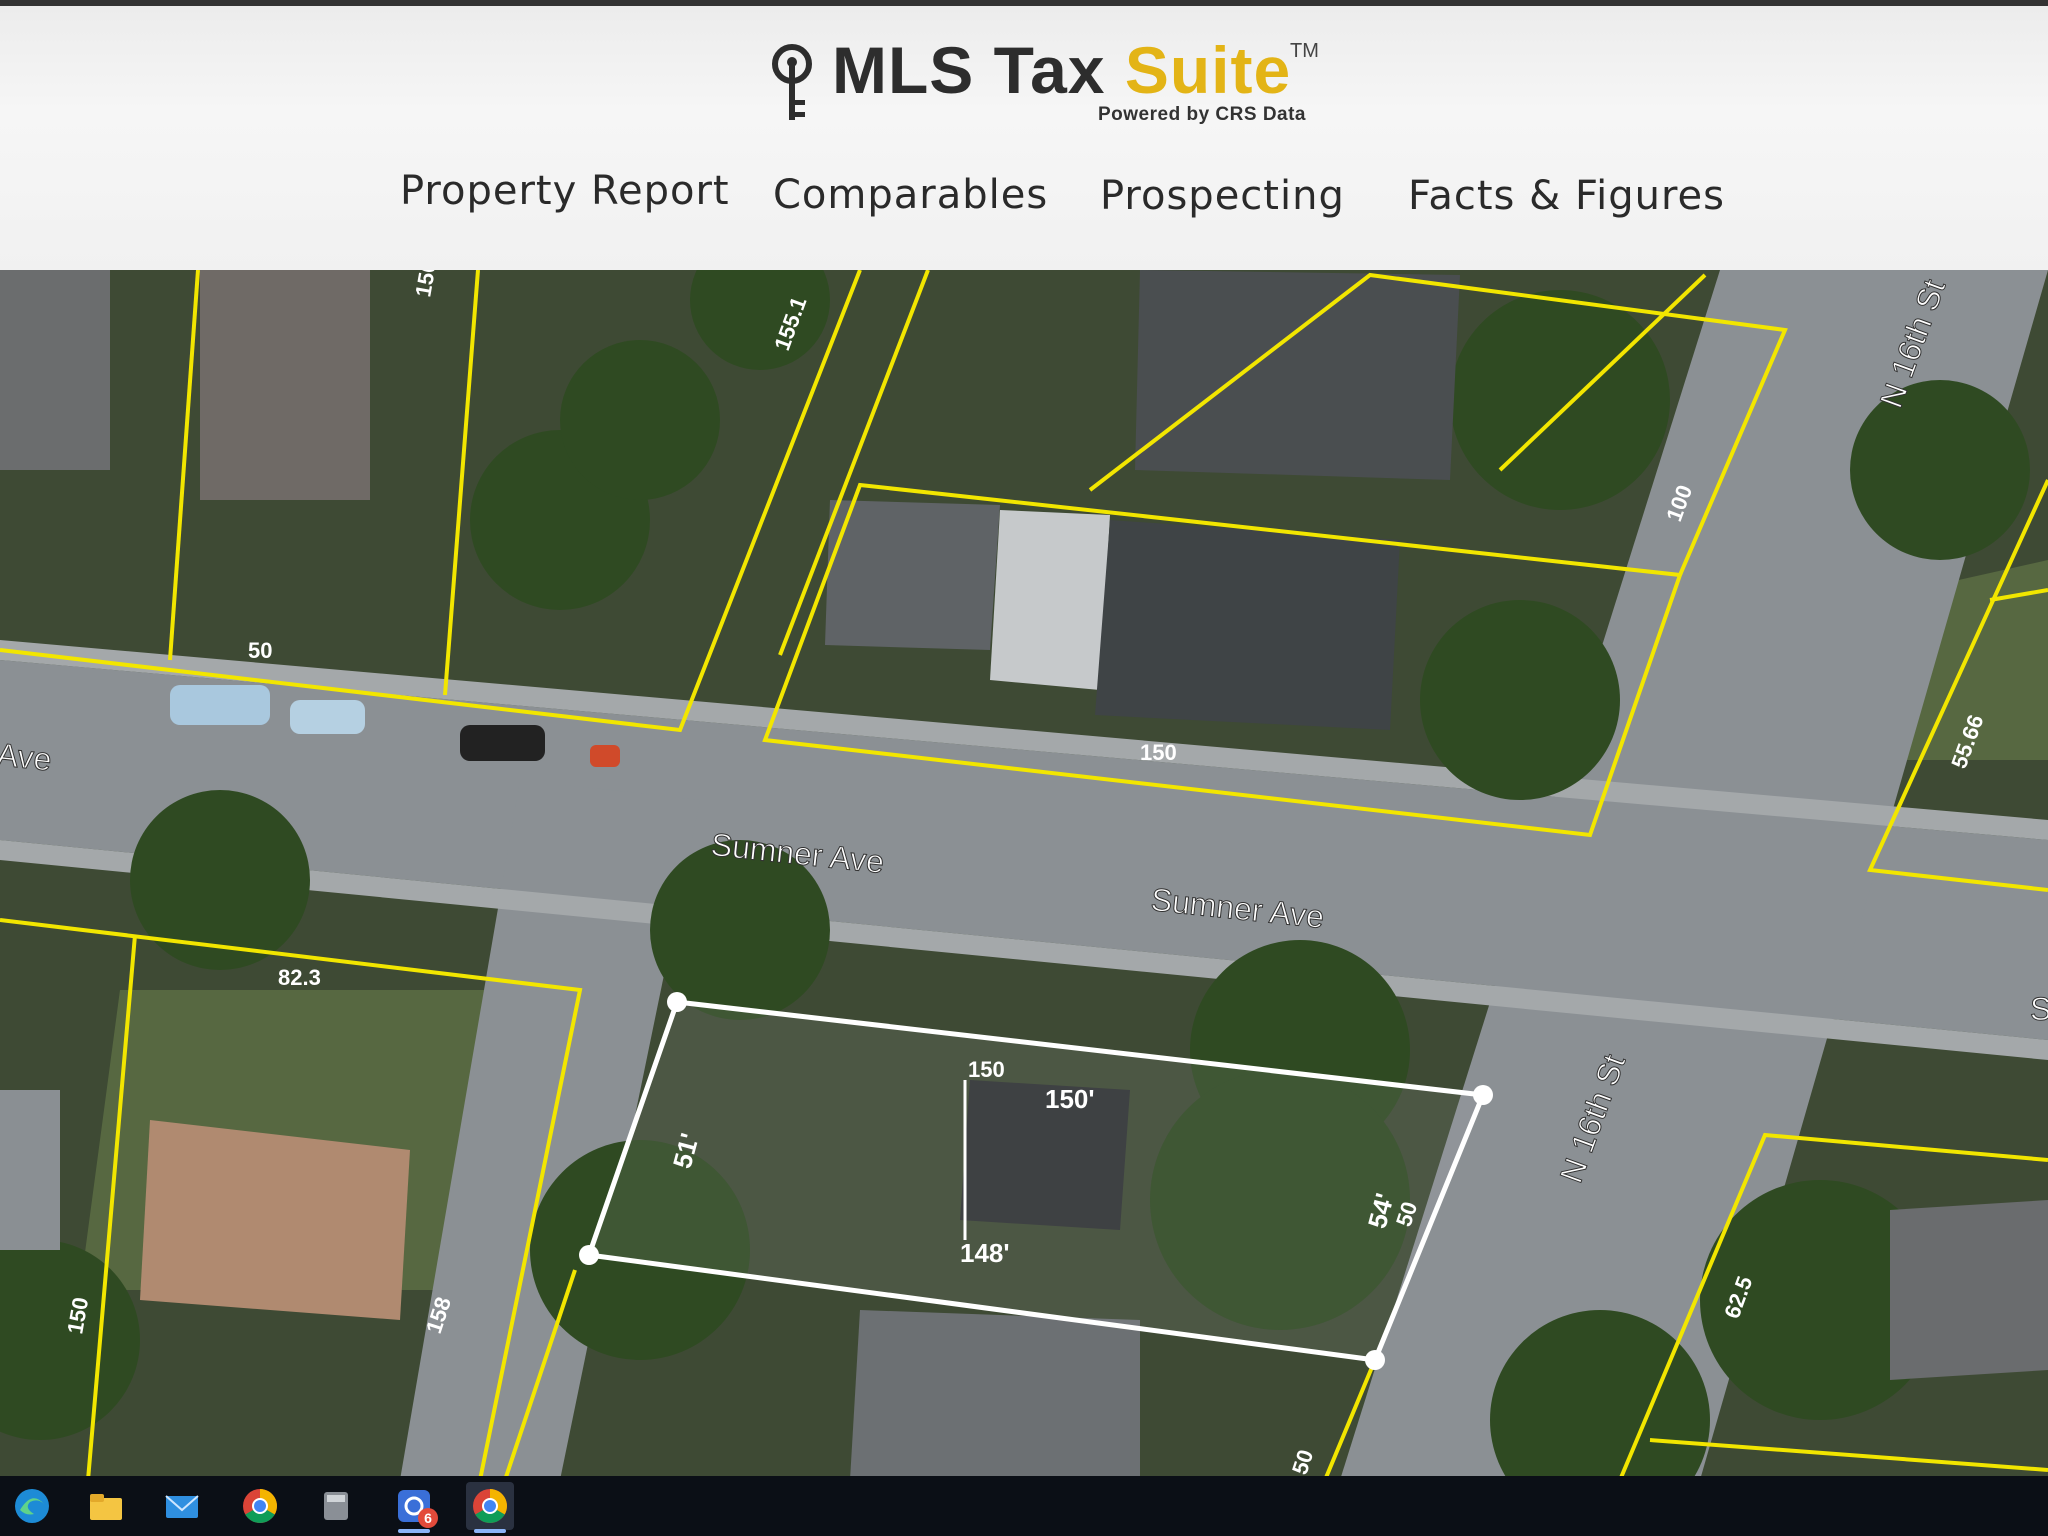 The height and width of the screenshot is (1536, 2048). What do you see at coordinates (285, 385) in the screenshot?
I see `roof-house-nw` at bounding box center [285, 385].